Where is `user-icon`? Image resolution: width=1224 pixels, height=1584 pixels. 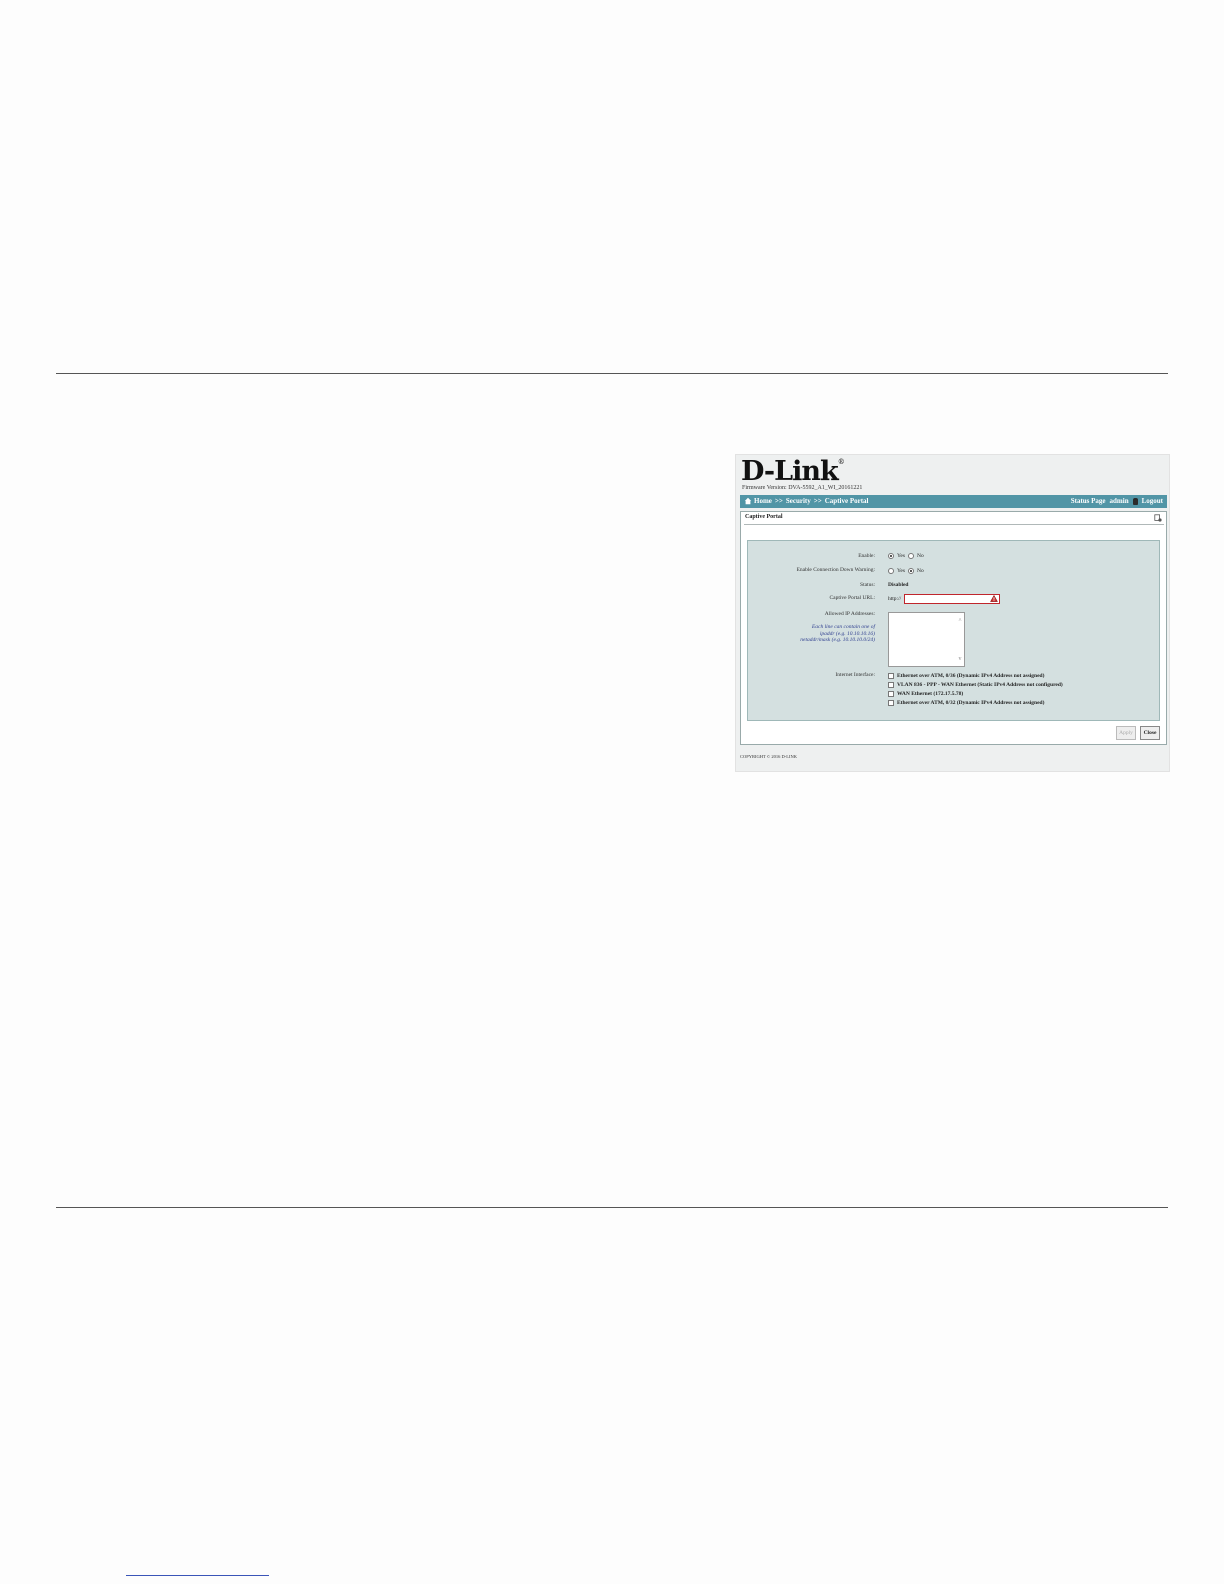 user-icon is located at coordinates (1135, 501).